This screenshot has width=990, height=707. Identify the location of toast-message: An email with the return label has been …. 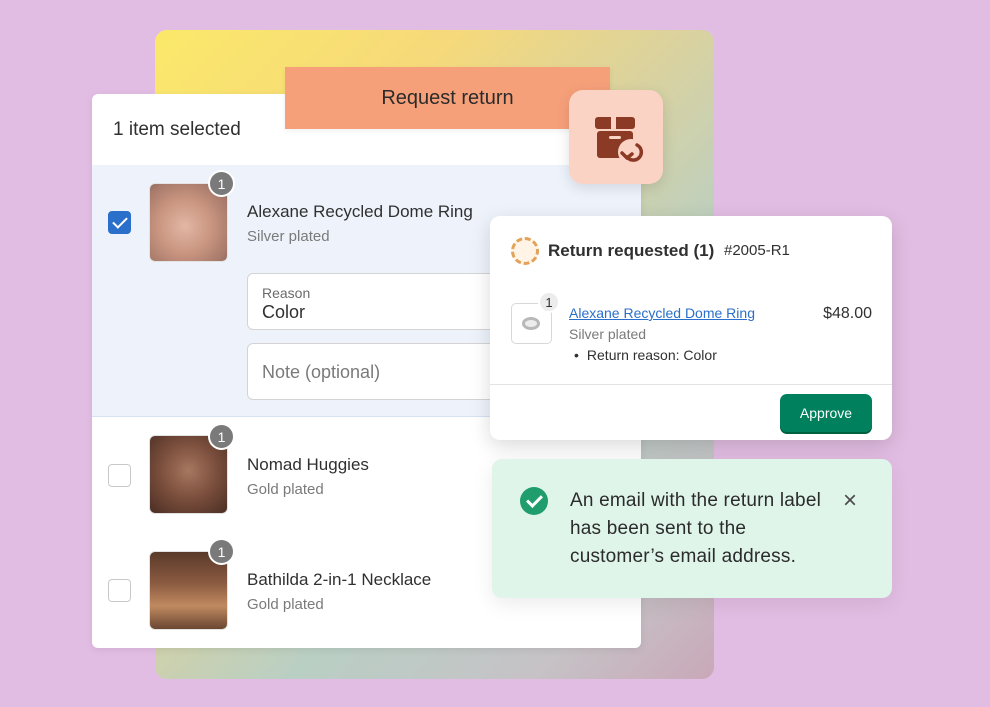
(696, 528).